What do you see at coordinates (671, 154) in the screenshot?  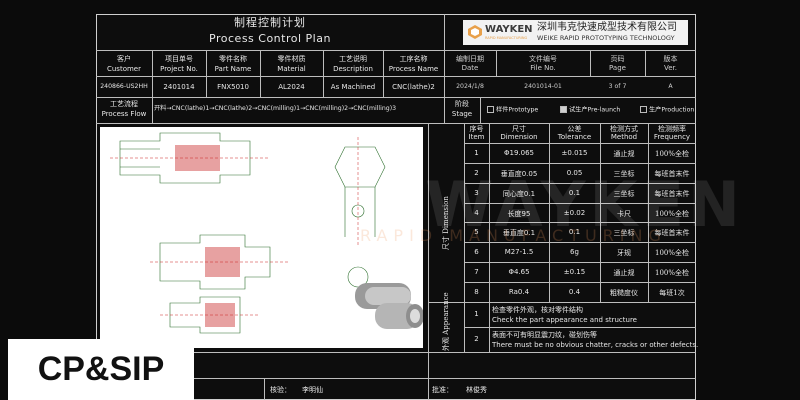 I see `row-1-frequency: 100%全检` at bounding box center [671, 154].